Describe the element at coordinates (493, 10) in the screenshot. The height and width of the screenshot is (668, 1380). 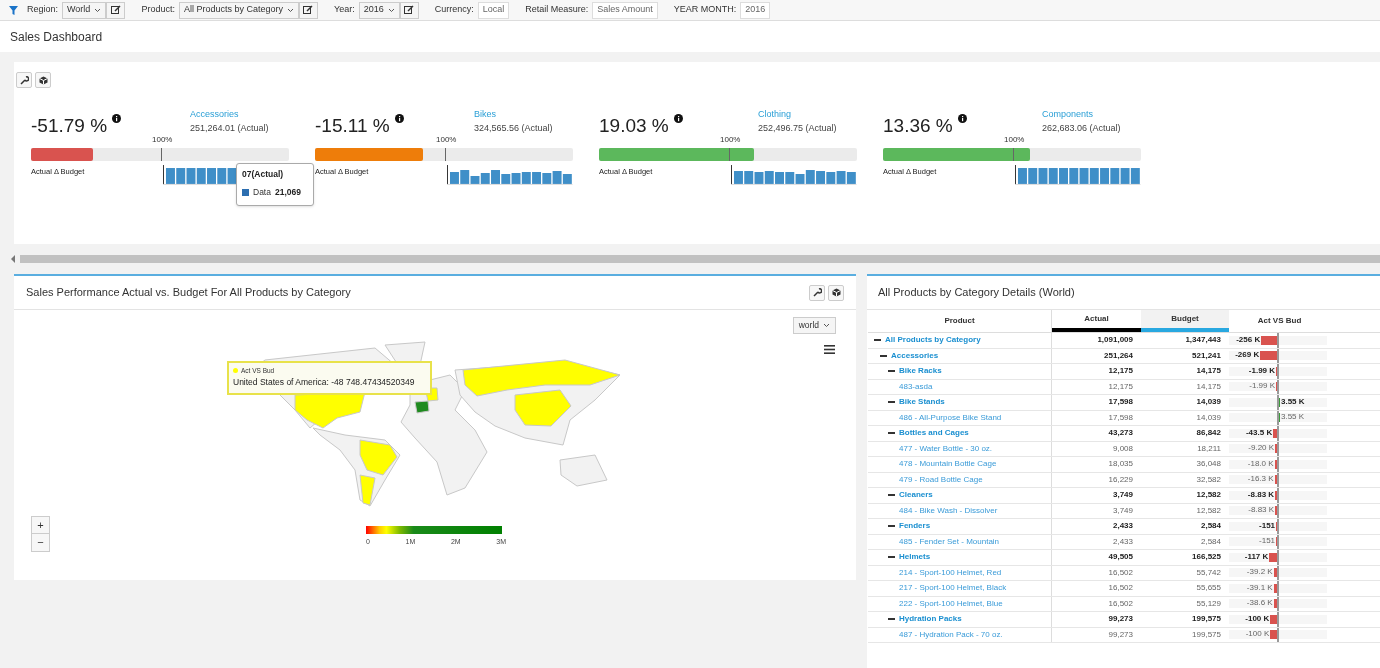
I see `filter-value-field: Local` at that location.